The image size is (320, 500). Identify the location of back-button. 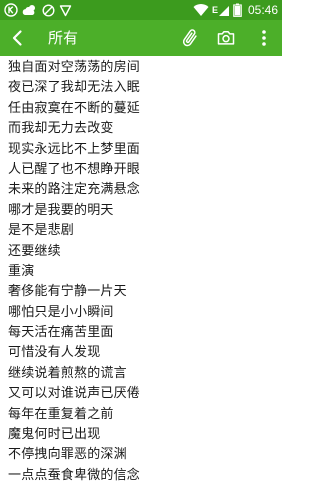
(18, 38).